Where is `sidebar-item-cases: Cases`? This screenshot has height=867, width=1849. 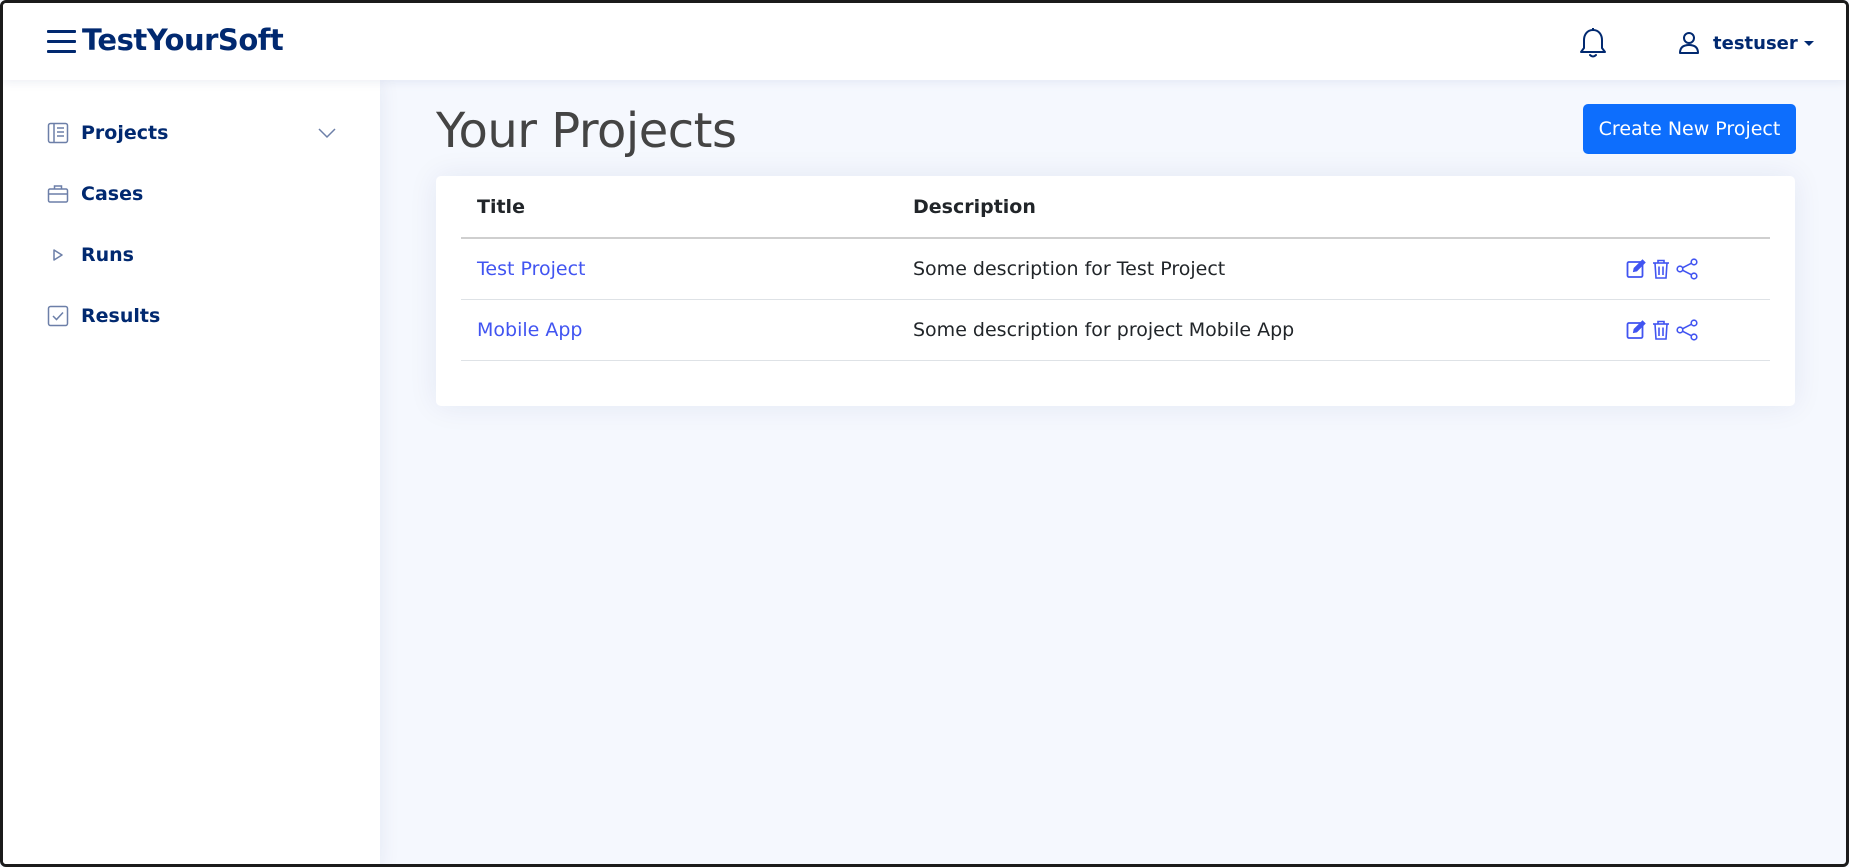
sidebar-item-cases: Cases is located at coordinates (192, 194).